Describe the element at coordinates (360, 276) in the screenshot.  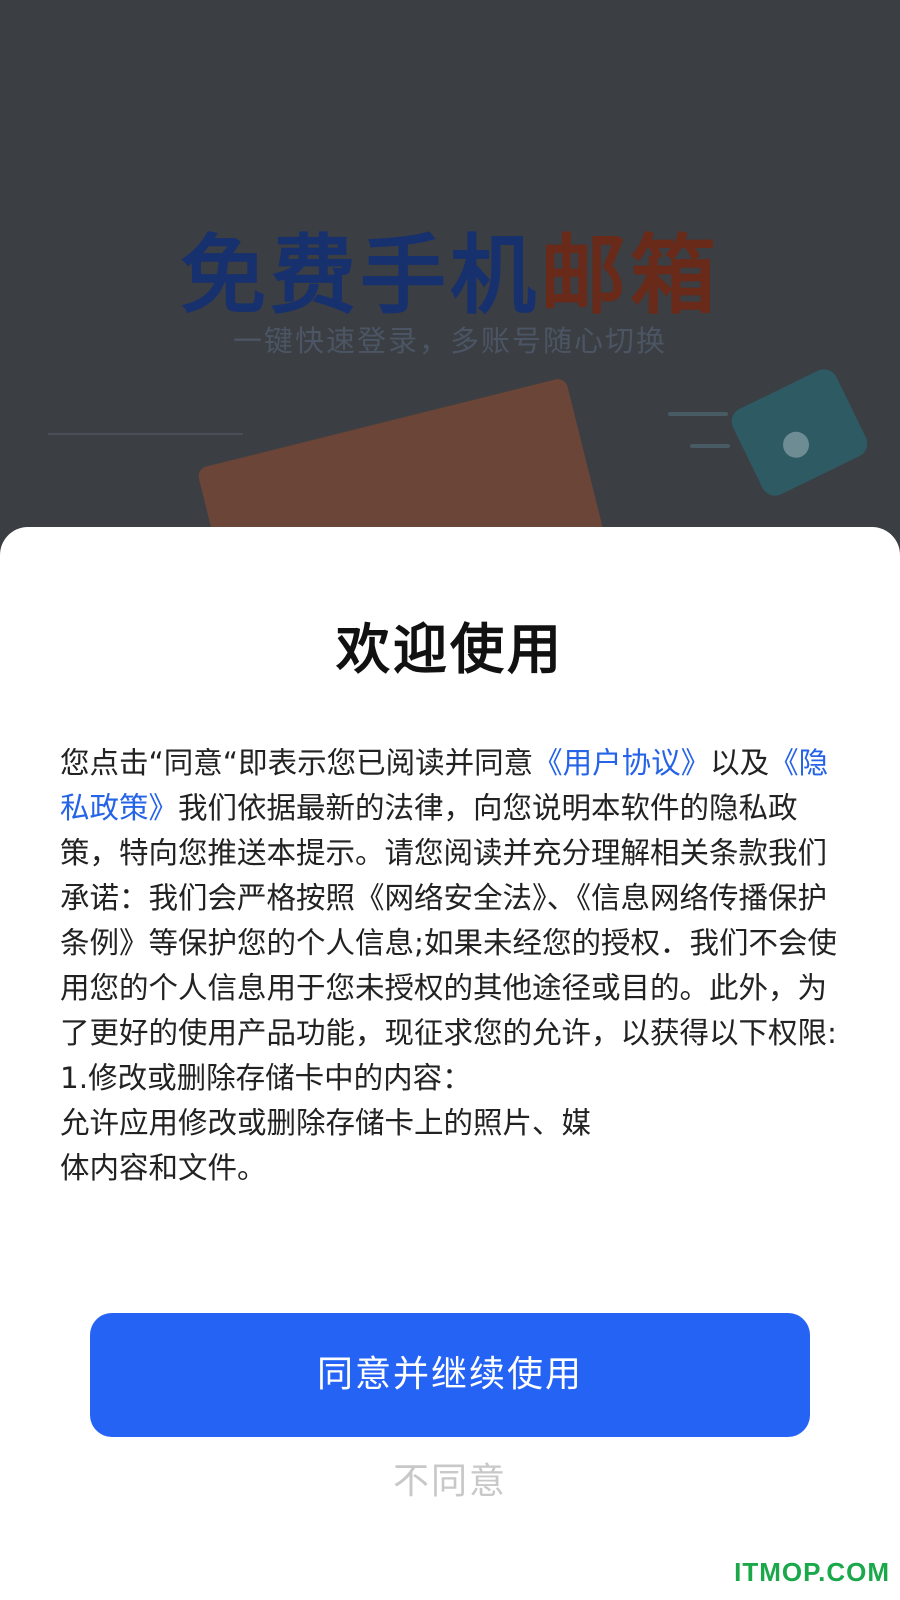
I see `hero-title-part1: 免费手机` at that location.